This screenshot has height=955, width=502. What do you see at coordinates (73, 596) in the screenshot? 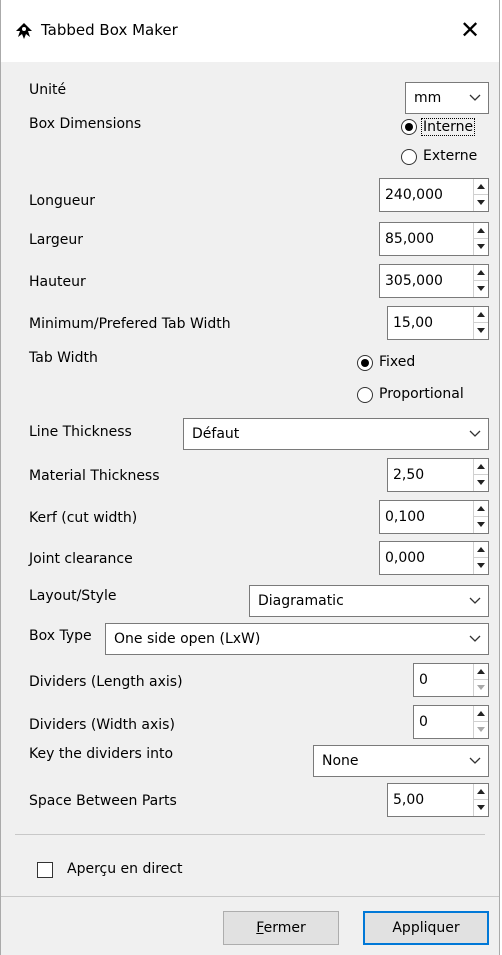
I see `layout-style-label: Layout/Style` at bounding box center [73, 596].